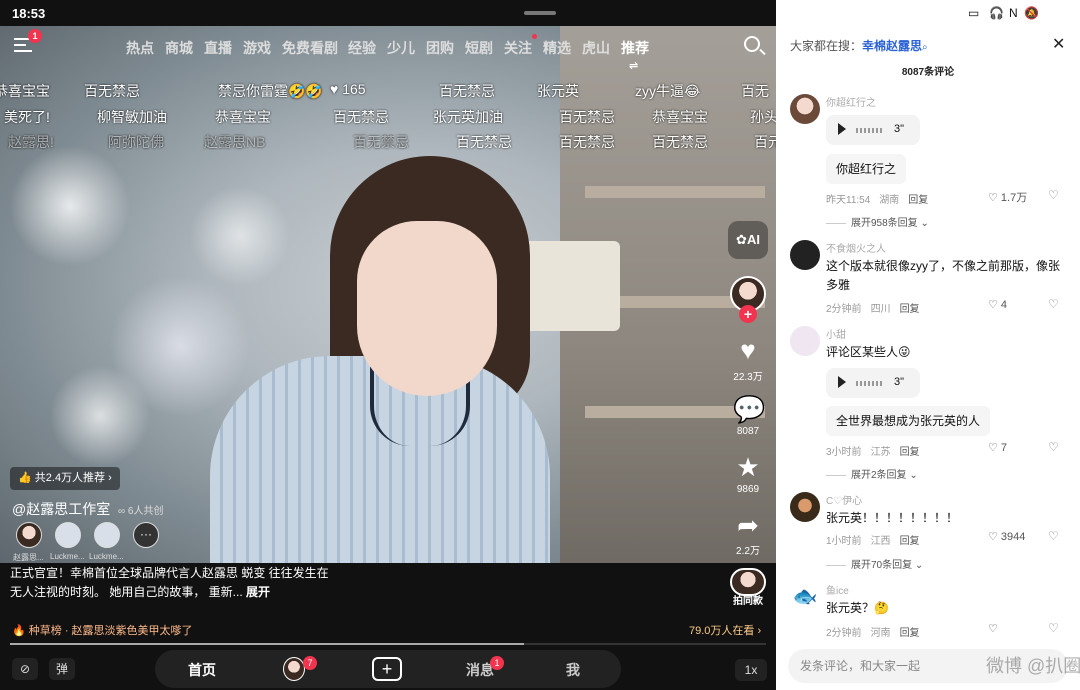 Image resolution: width=1080 pixels, height=690 pixels. I want to click on like-count: 7, so click(1004, 448).